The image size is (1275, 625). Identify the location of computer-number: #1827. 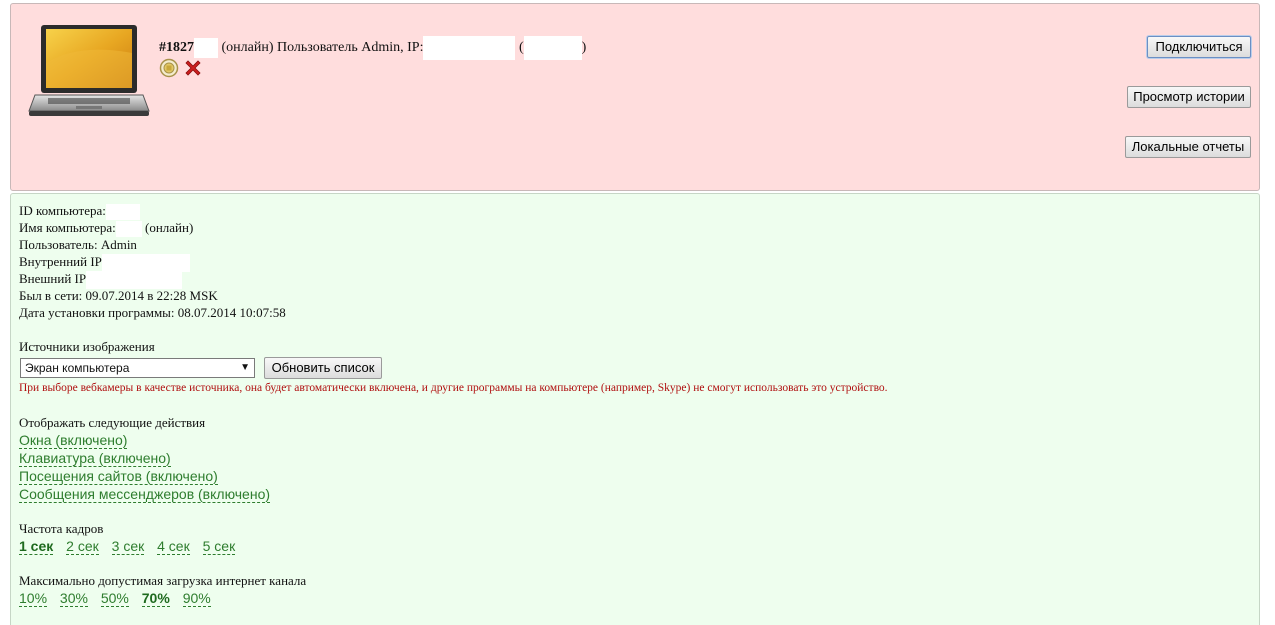
(176, 48).